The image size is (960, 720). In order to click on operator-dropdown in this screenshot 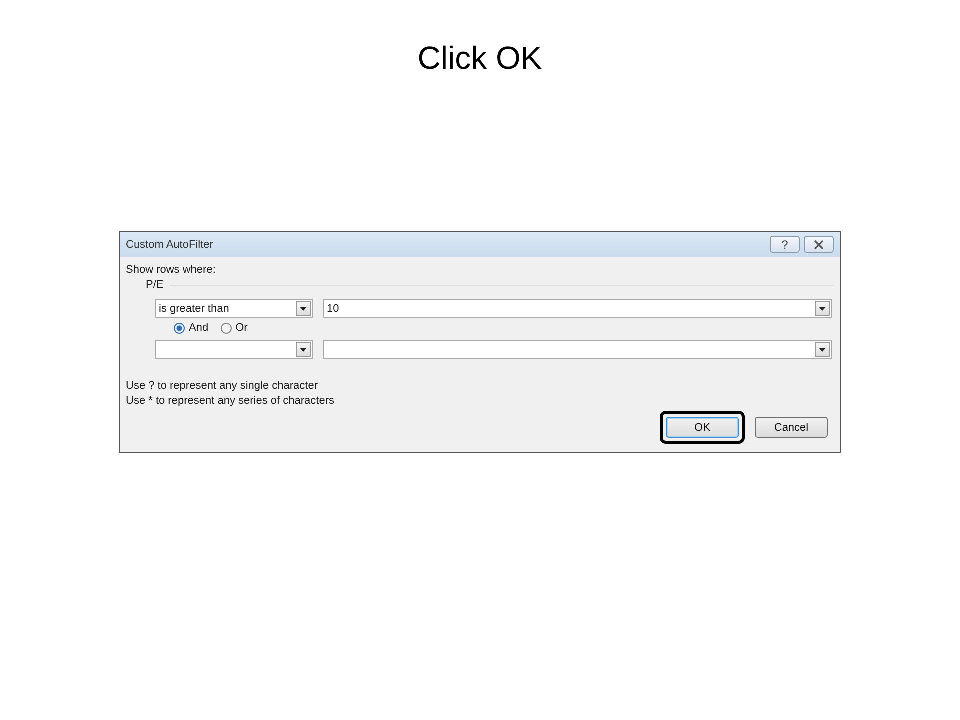, I will do `click(234, 349)`.